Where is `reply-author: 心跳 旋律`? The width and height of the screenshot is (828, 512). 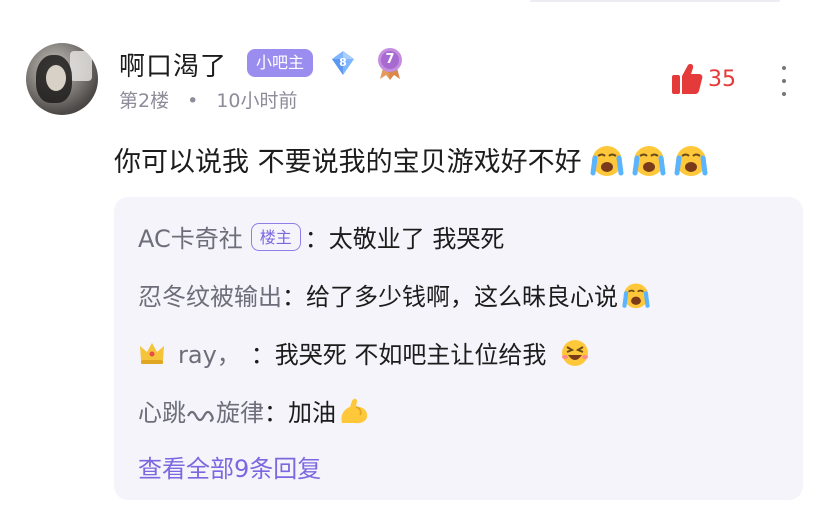 reply-author: 心跳 旋律 is located at coordinates (201, 410).